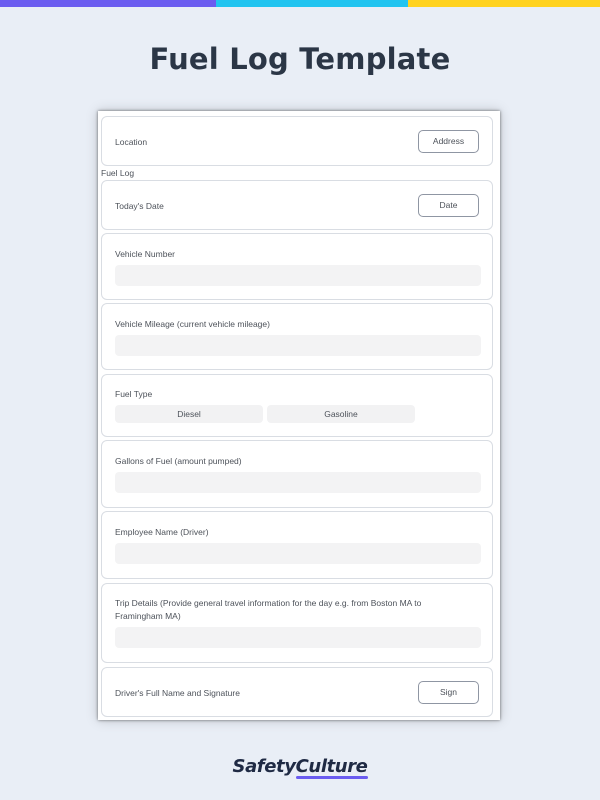 Image resolution: width=600 pixels, height=800 pixels. I want to click on top-color-stripe, so click(300, 3).